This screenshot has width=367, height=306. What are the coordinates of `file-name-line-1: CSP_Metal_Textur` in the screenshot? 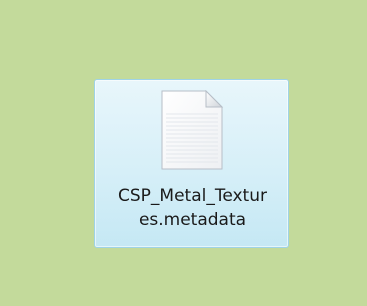 It's located at (192, 196).